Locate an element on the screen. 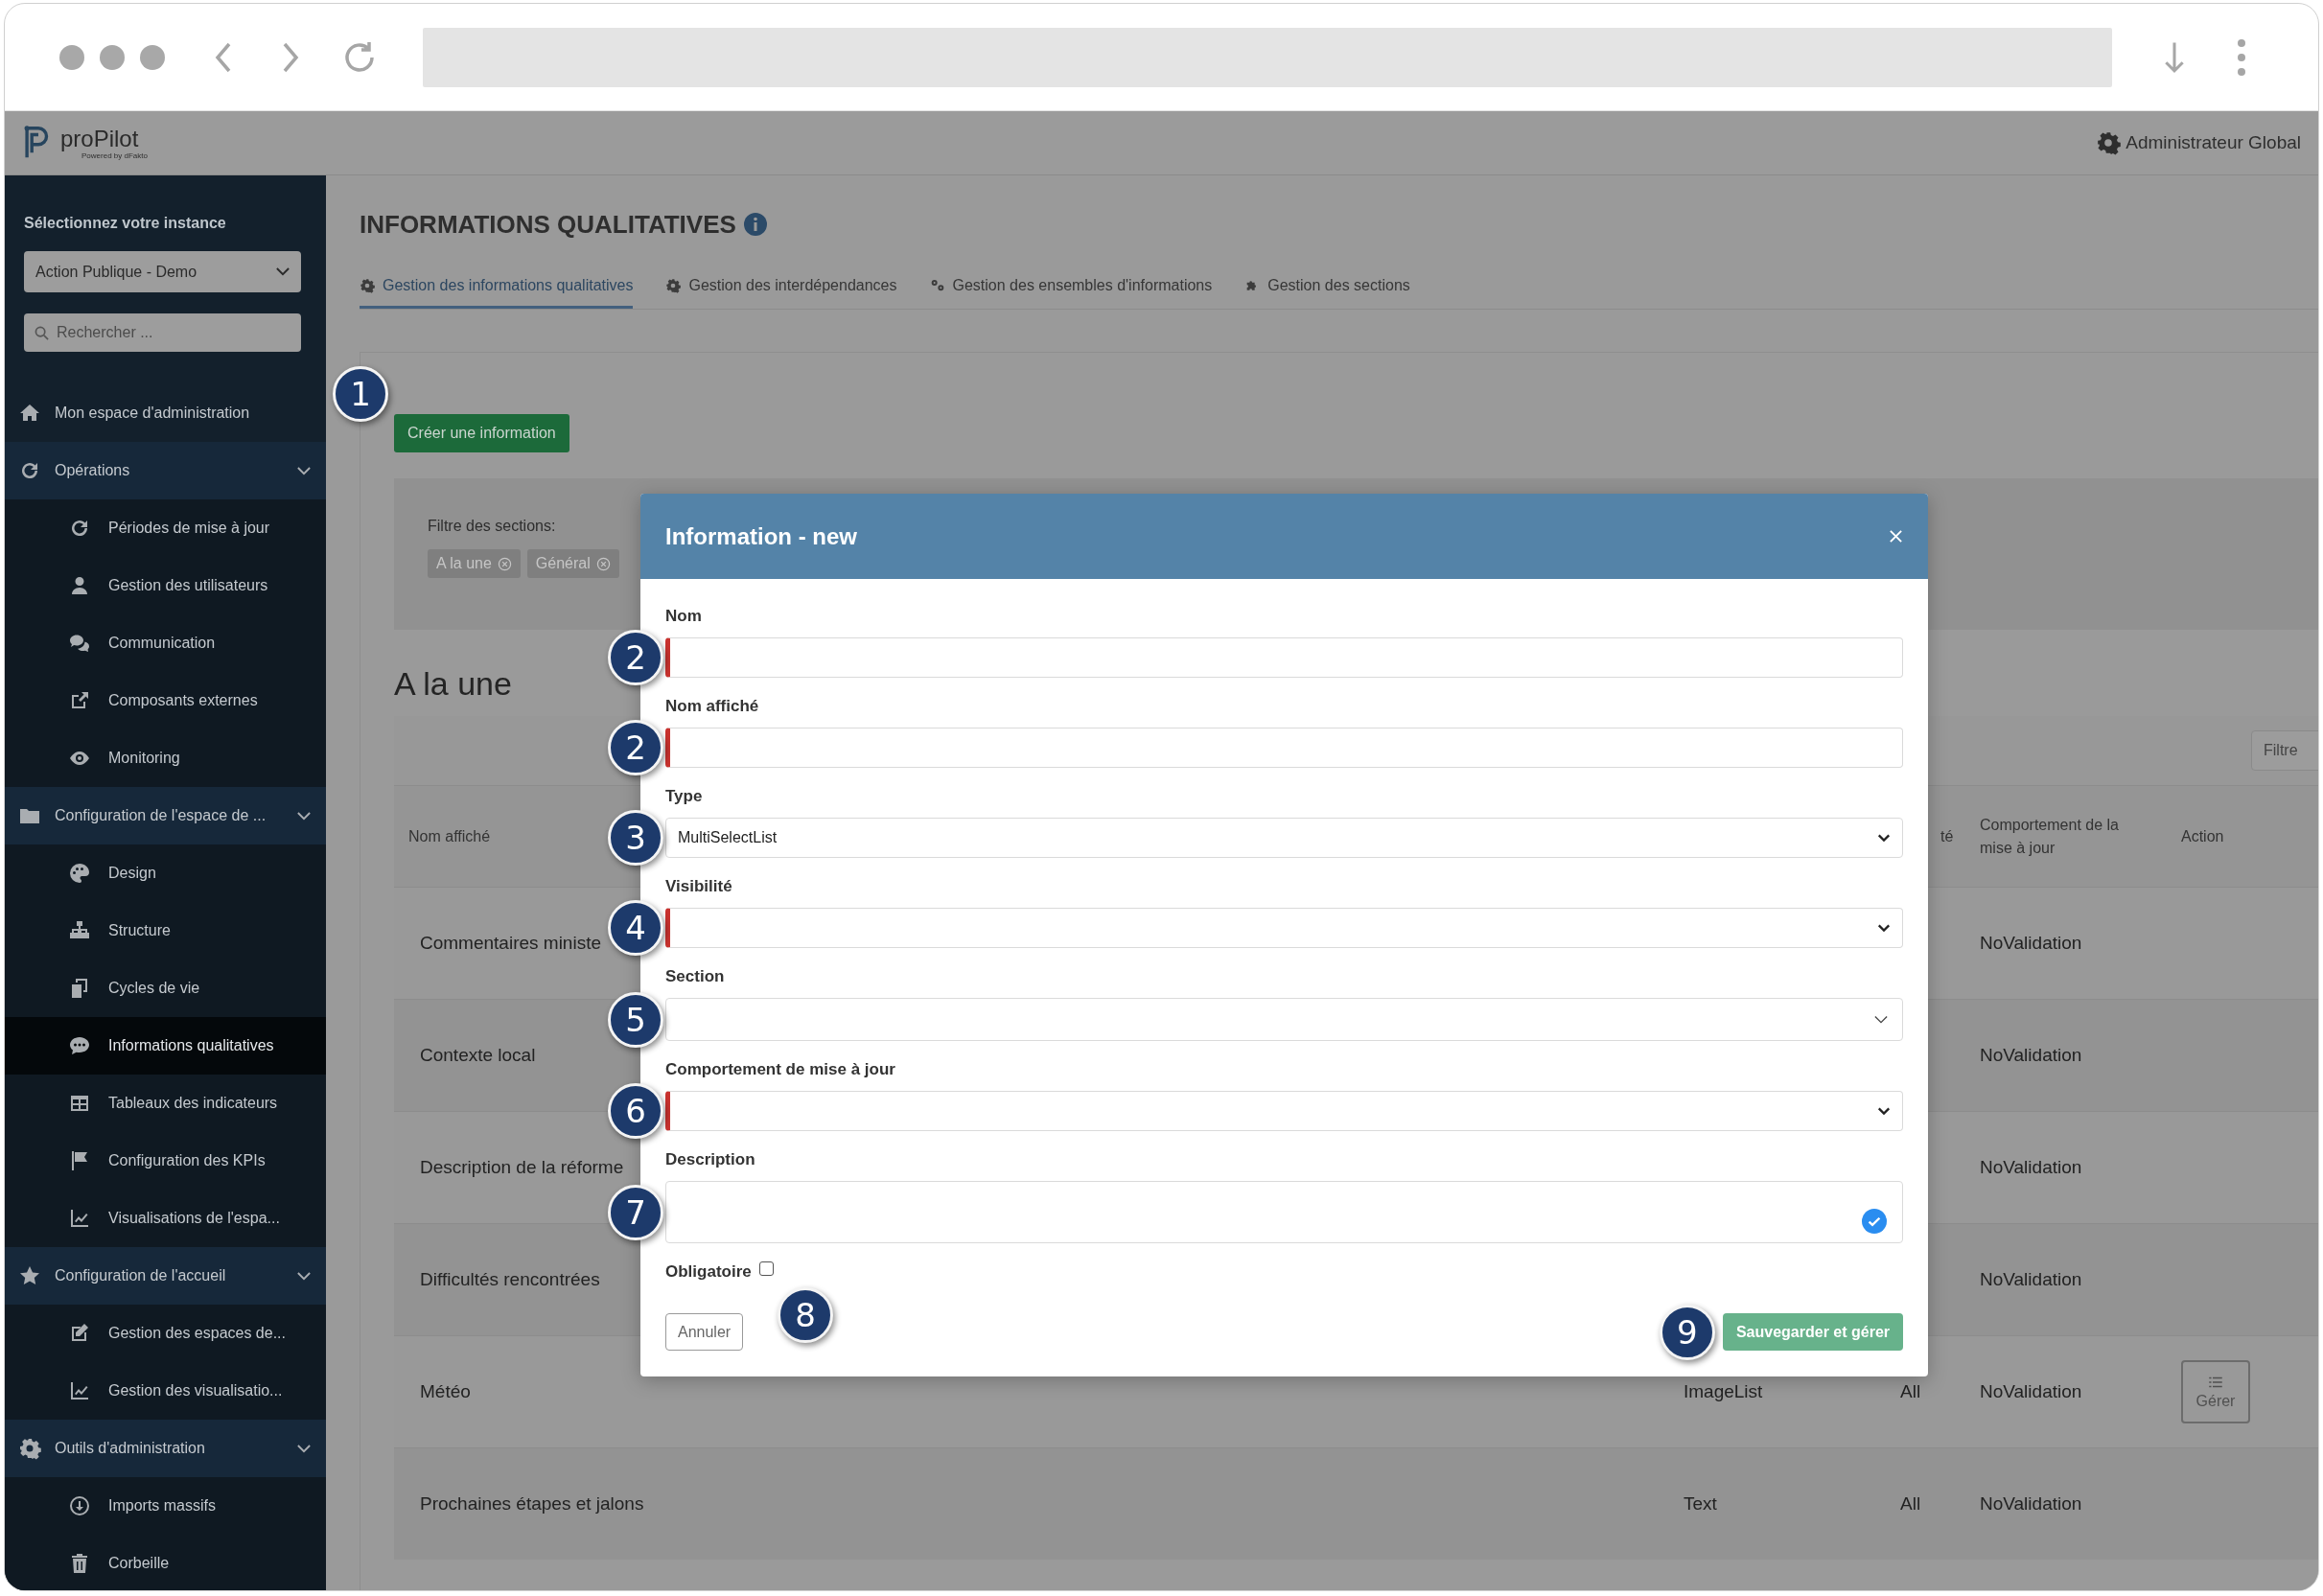 This screenshot has height=1596, width=2323. close-icon is located at coordinates (1896, 536).